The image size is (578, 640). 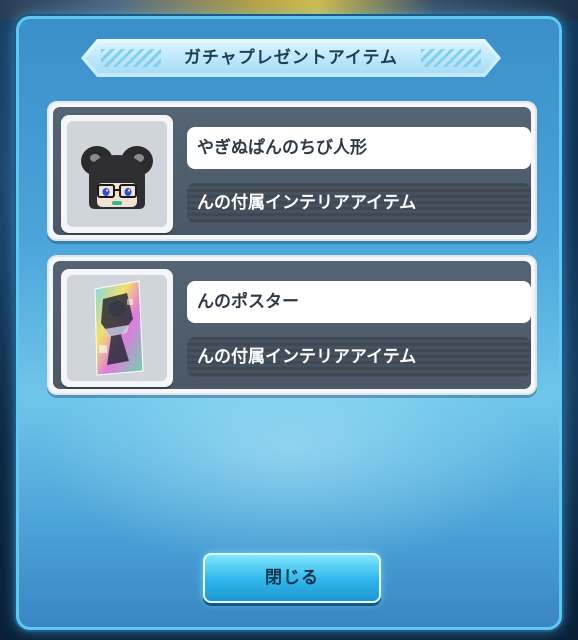 What do you see at coordinates (359, 148) in the screenshot?
I see `item-name: やぎぬぱんのちび人形` at bounding box center [359, 148].